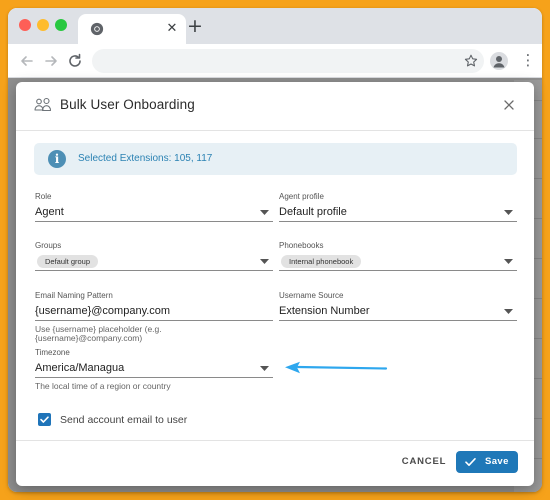 This screenshot has width=550, height=500. What do you see at coordinates (43, 104) in the screenshot?
I see `users-icon` at bounding box center [43, 104].